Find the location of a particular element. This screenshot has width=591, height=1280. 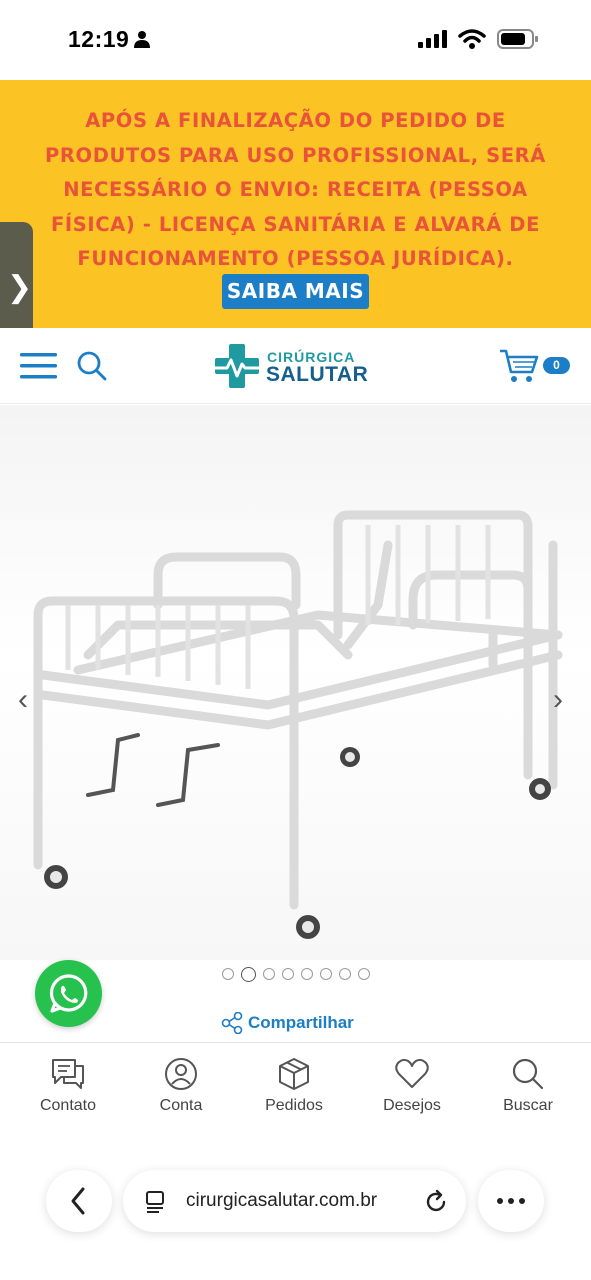

browser-toolbar: cirurgicasalutar.com.br is located at coordinates (295, 1209).